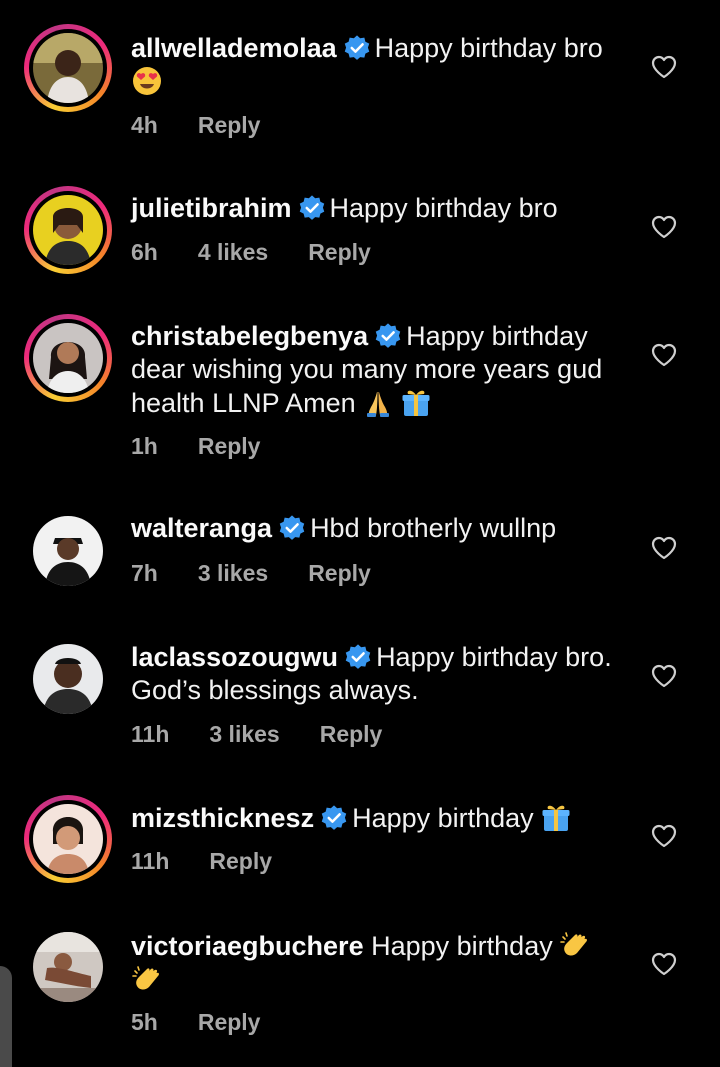 The image size is (720, 1067). Describe the element at coordinates (381, 963) in the screenshot. I see `comment-body: victoriaegbuchere Happy birthday` at that location.